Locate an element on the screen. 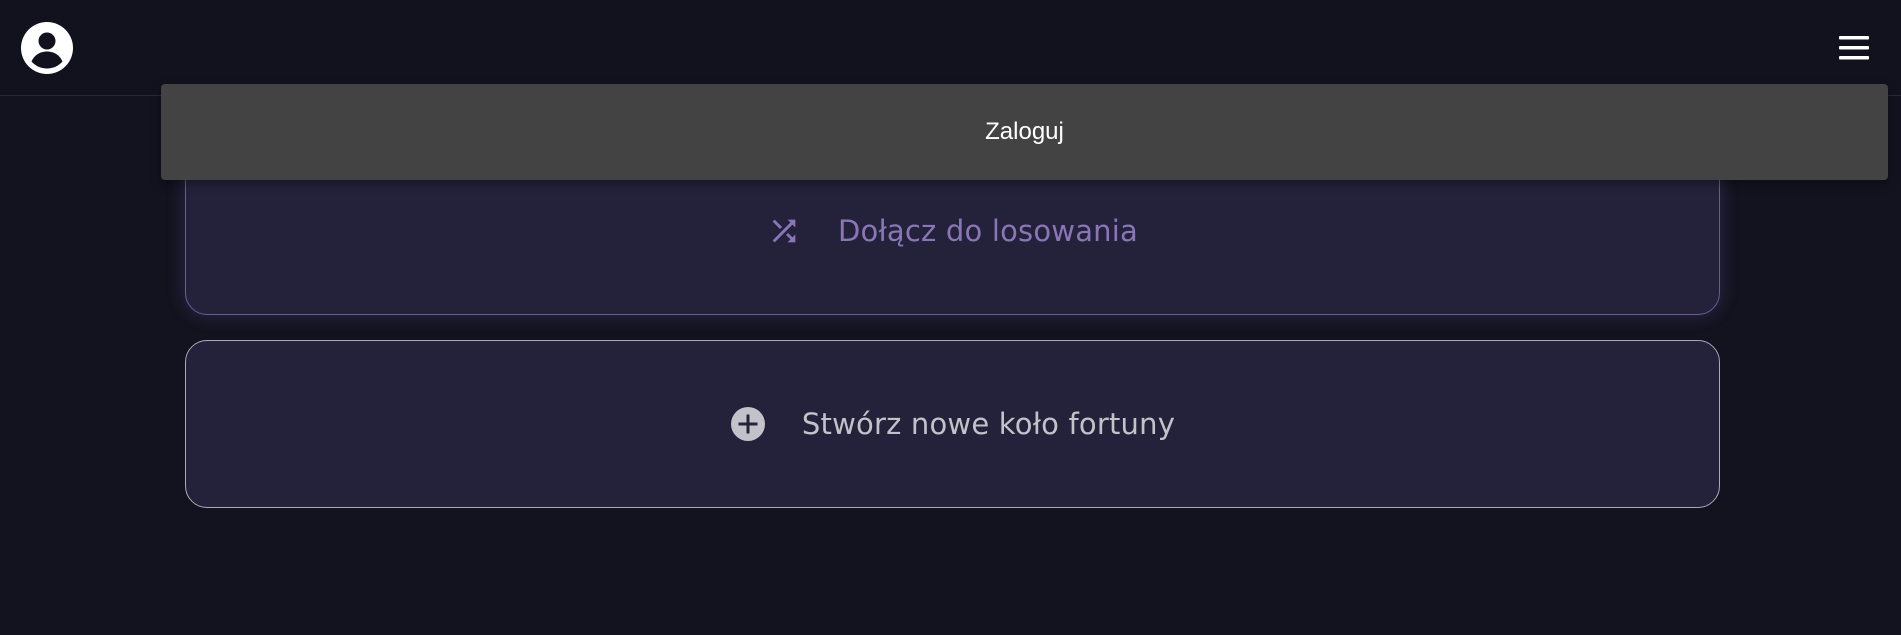  shuffle-icon is located at coordinates (784, 231).